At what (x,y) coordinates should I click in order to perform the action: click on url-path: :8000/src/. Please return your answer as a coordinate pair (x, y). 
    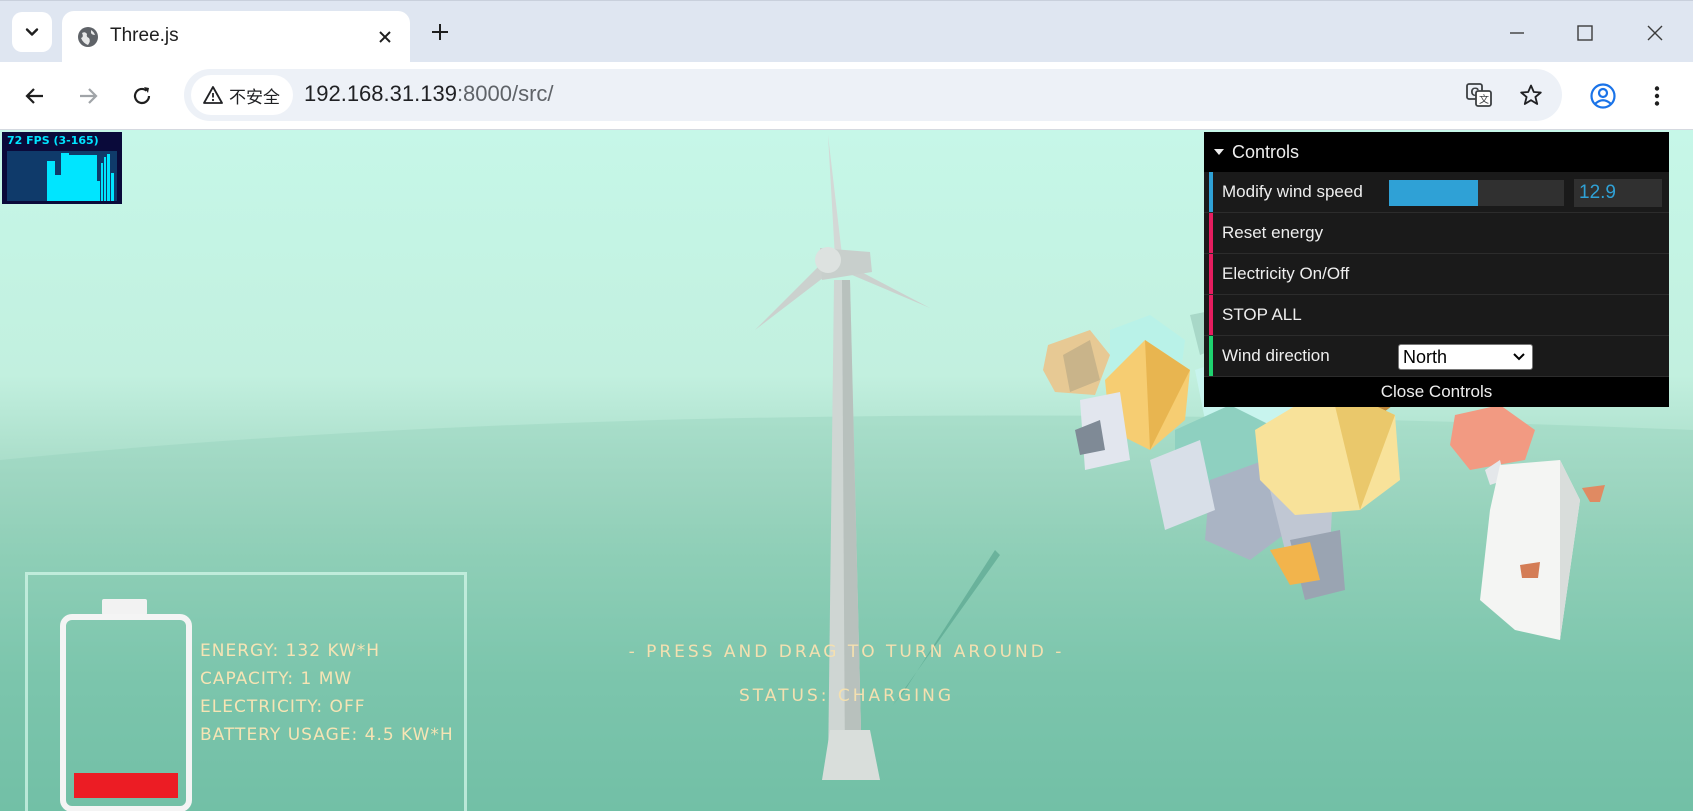
    Looking at the image, I should click on (505, 93).